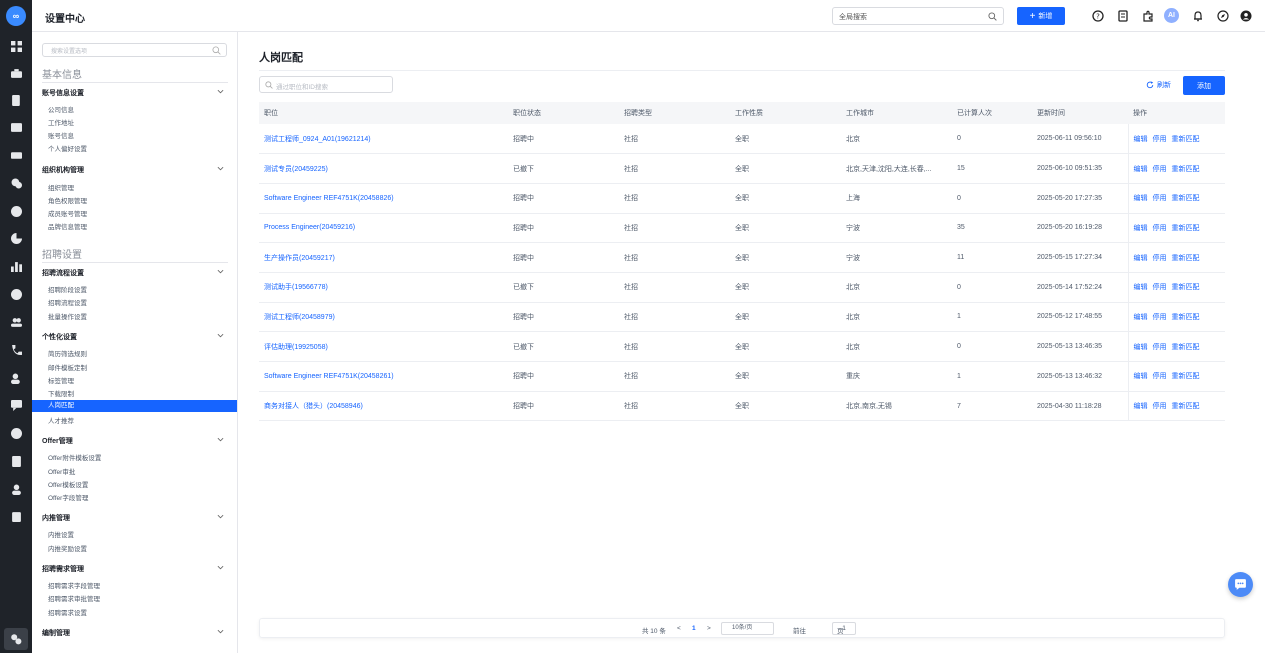  Describe the element at coordinates (16, 100) in the screenshot. I see `document-search-icon` at that location.